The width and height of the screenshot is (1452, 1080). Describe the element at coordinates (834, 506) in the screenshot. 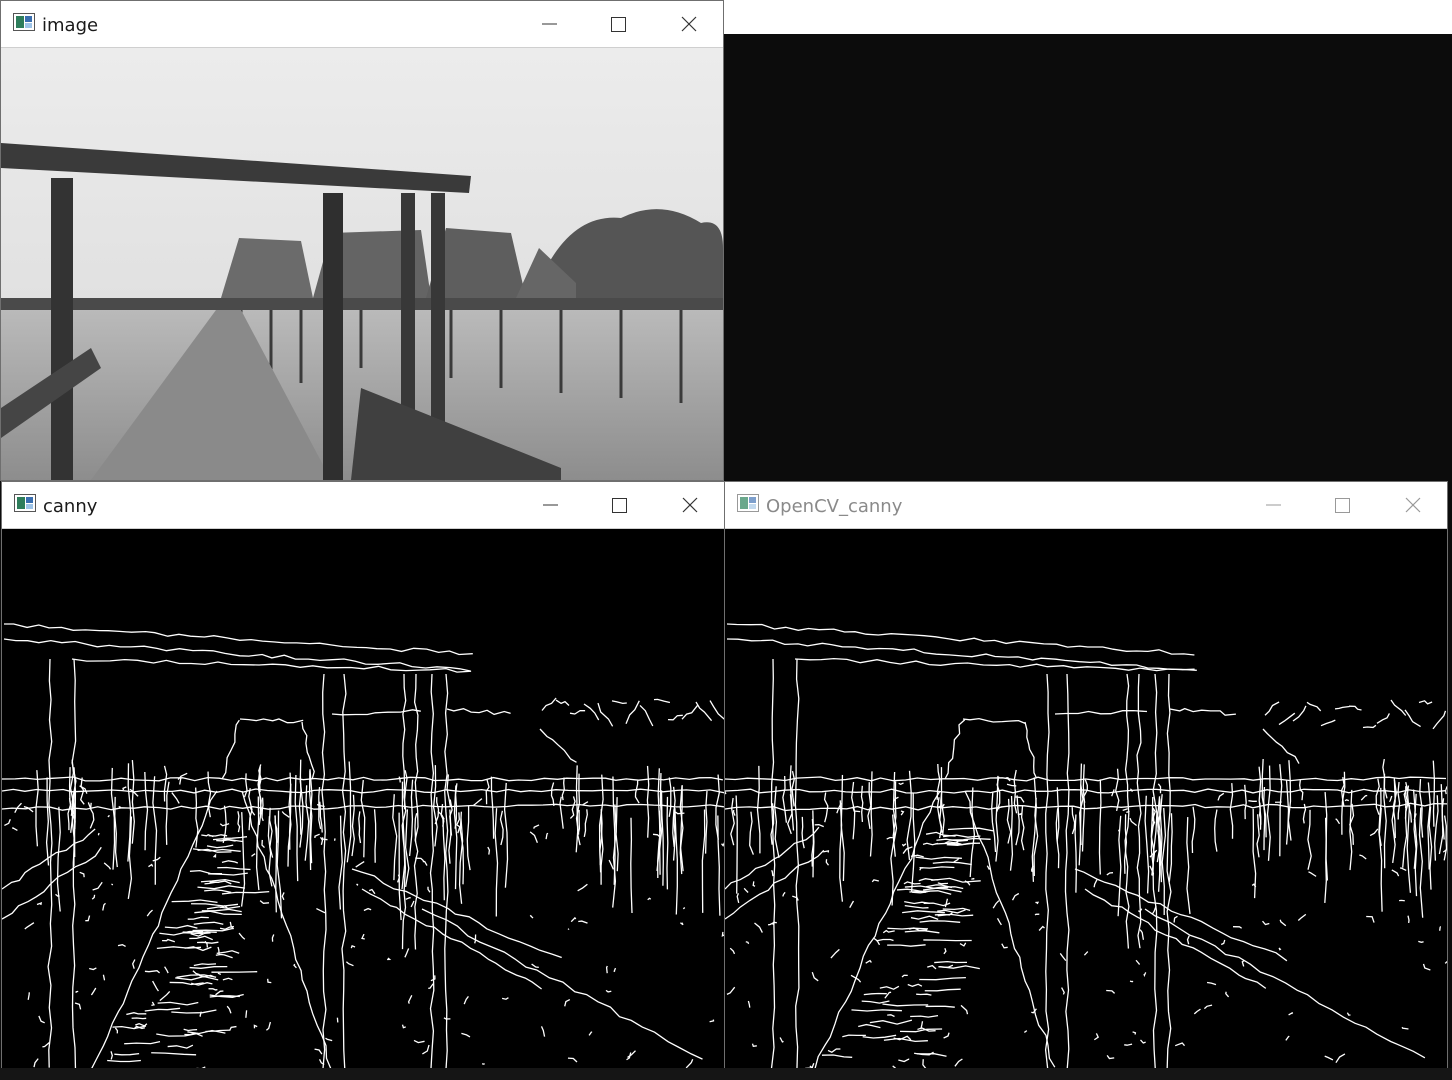

I see `window-title: OpenCV_canny` at that location.